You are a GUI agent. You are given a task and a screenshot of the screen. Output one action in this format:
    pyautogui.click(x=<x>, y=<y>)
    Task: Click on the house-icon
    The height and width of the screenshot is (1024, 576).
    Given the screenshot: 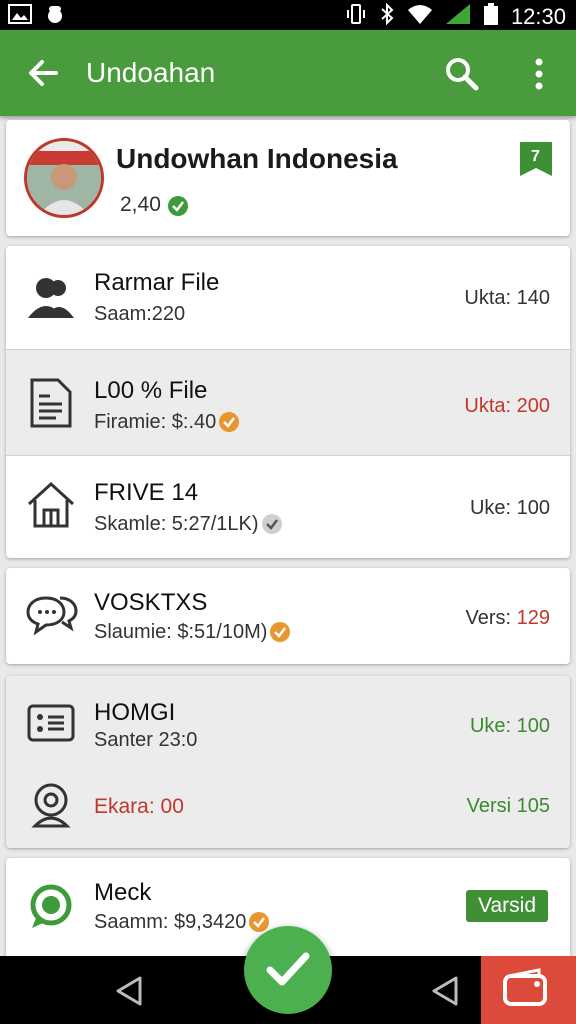 What is the action you would take?
    pyautogui.click(x=51, y=505)
    